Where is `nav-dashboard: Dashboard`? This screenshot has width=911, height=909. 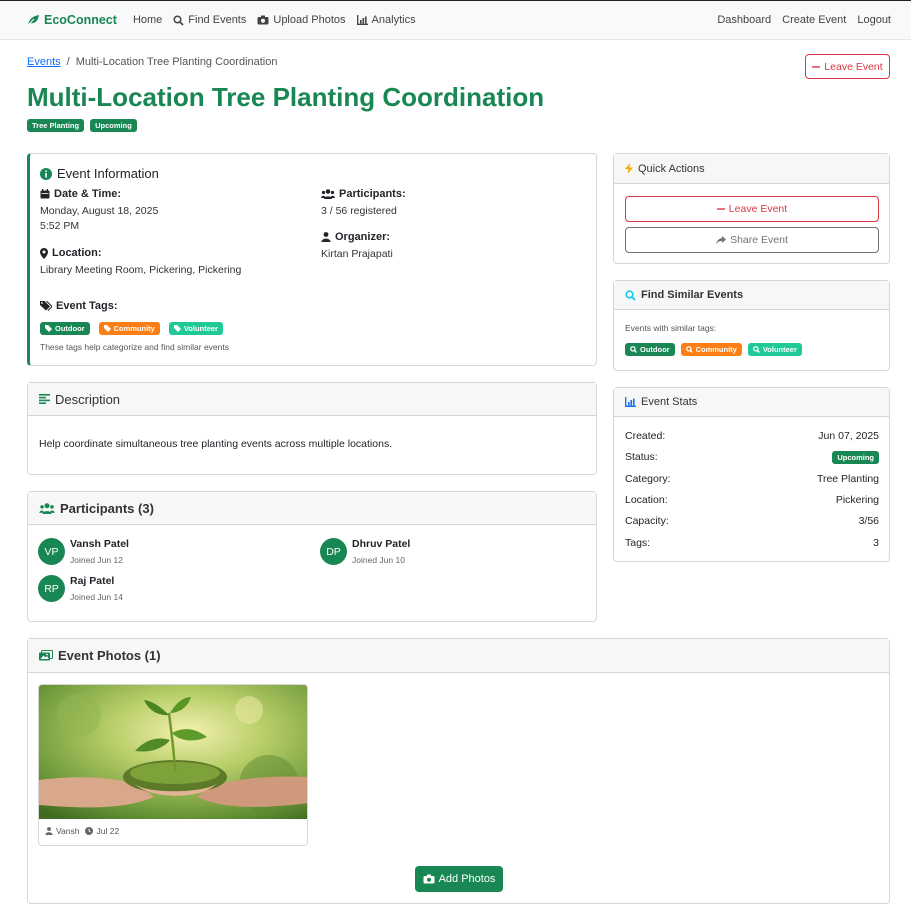 nav-dashboard: Dashboard is located at coordinates (744, 20).